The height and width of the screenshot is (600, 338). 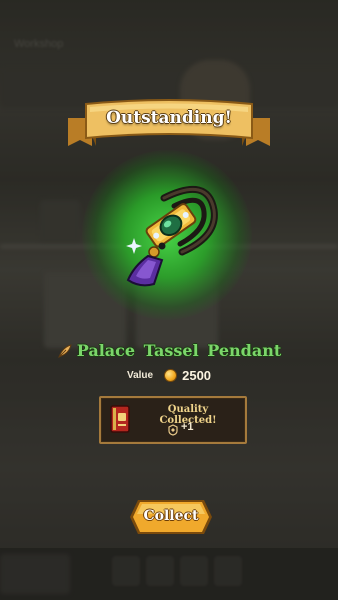 I want to click on result-banner: Outstanding!, so click(x=169, y=125).